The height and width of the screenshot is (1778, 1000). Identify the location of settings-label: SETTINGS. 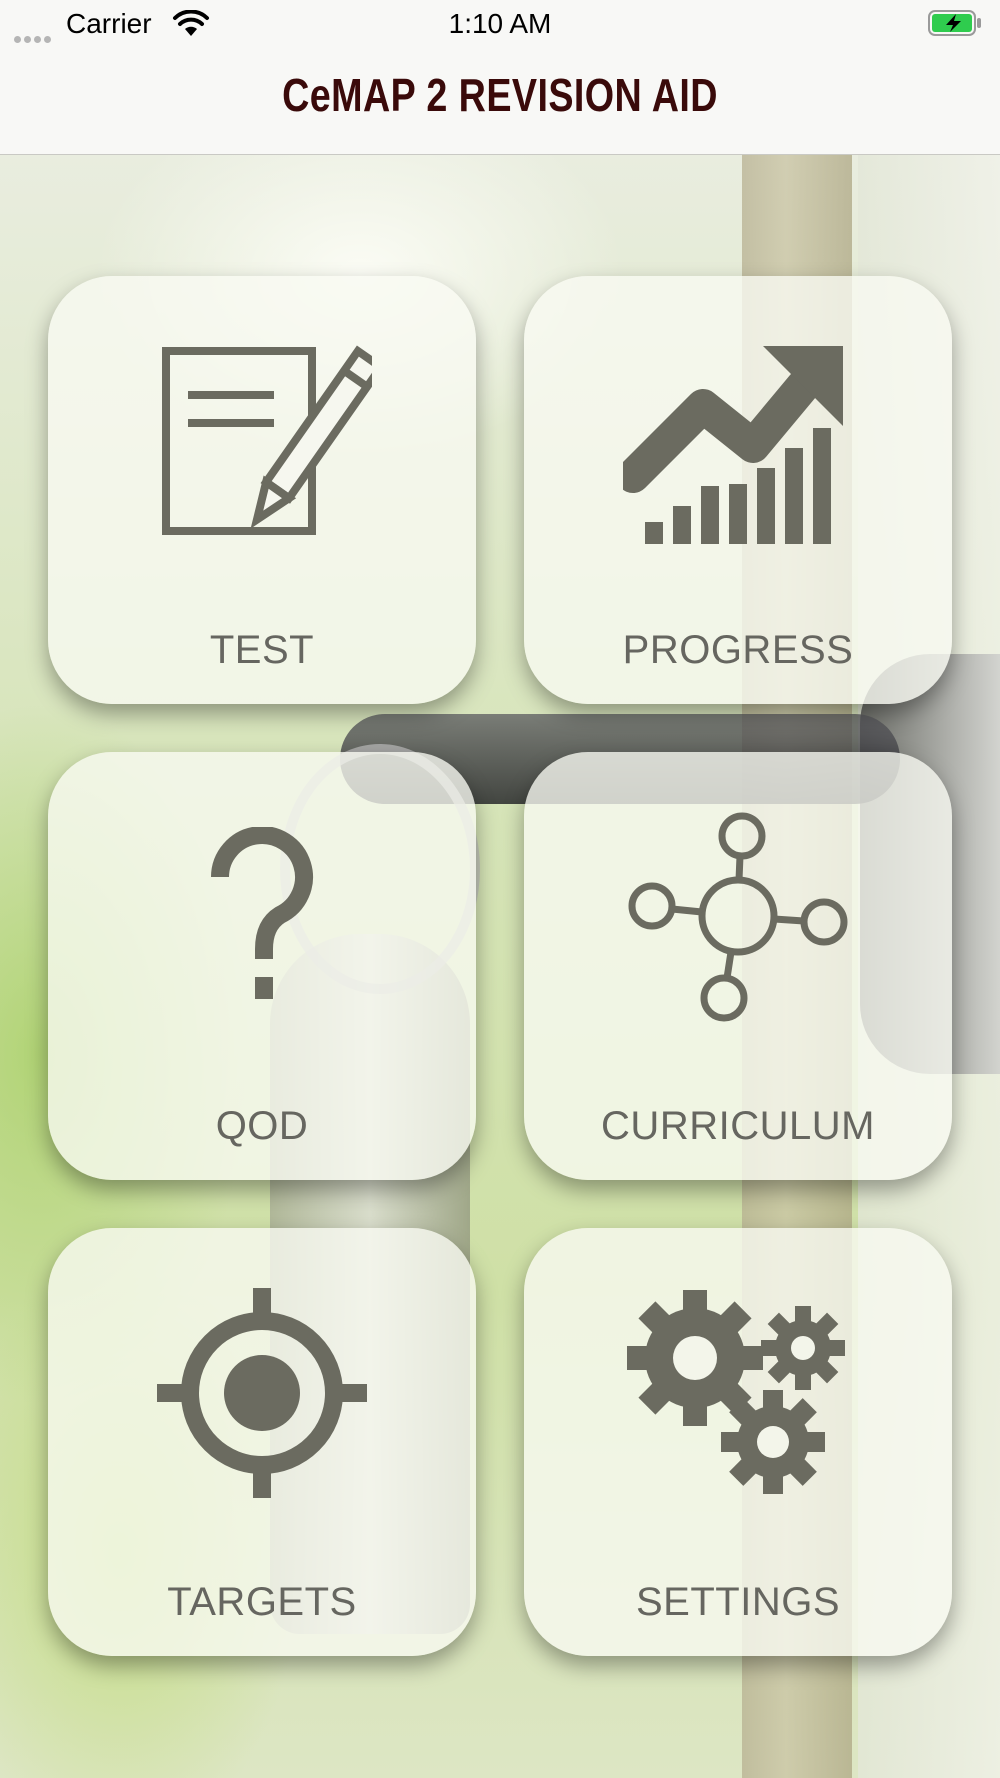
(738, 1602).